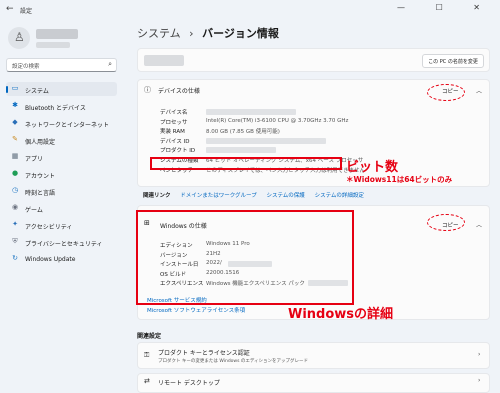  What do you see at coordinates (61, 157) in the screenshot?
I see `sidebar-item: ▦ アプリ` at bounding box center [61, 157].